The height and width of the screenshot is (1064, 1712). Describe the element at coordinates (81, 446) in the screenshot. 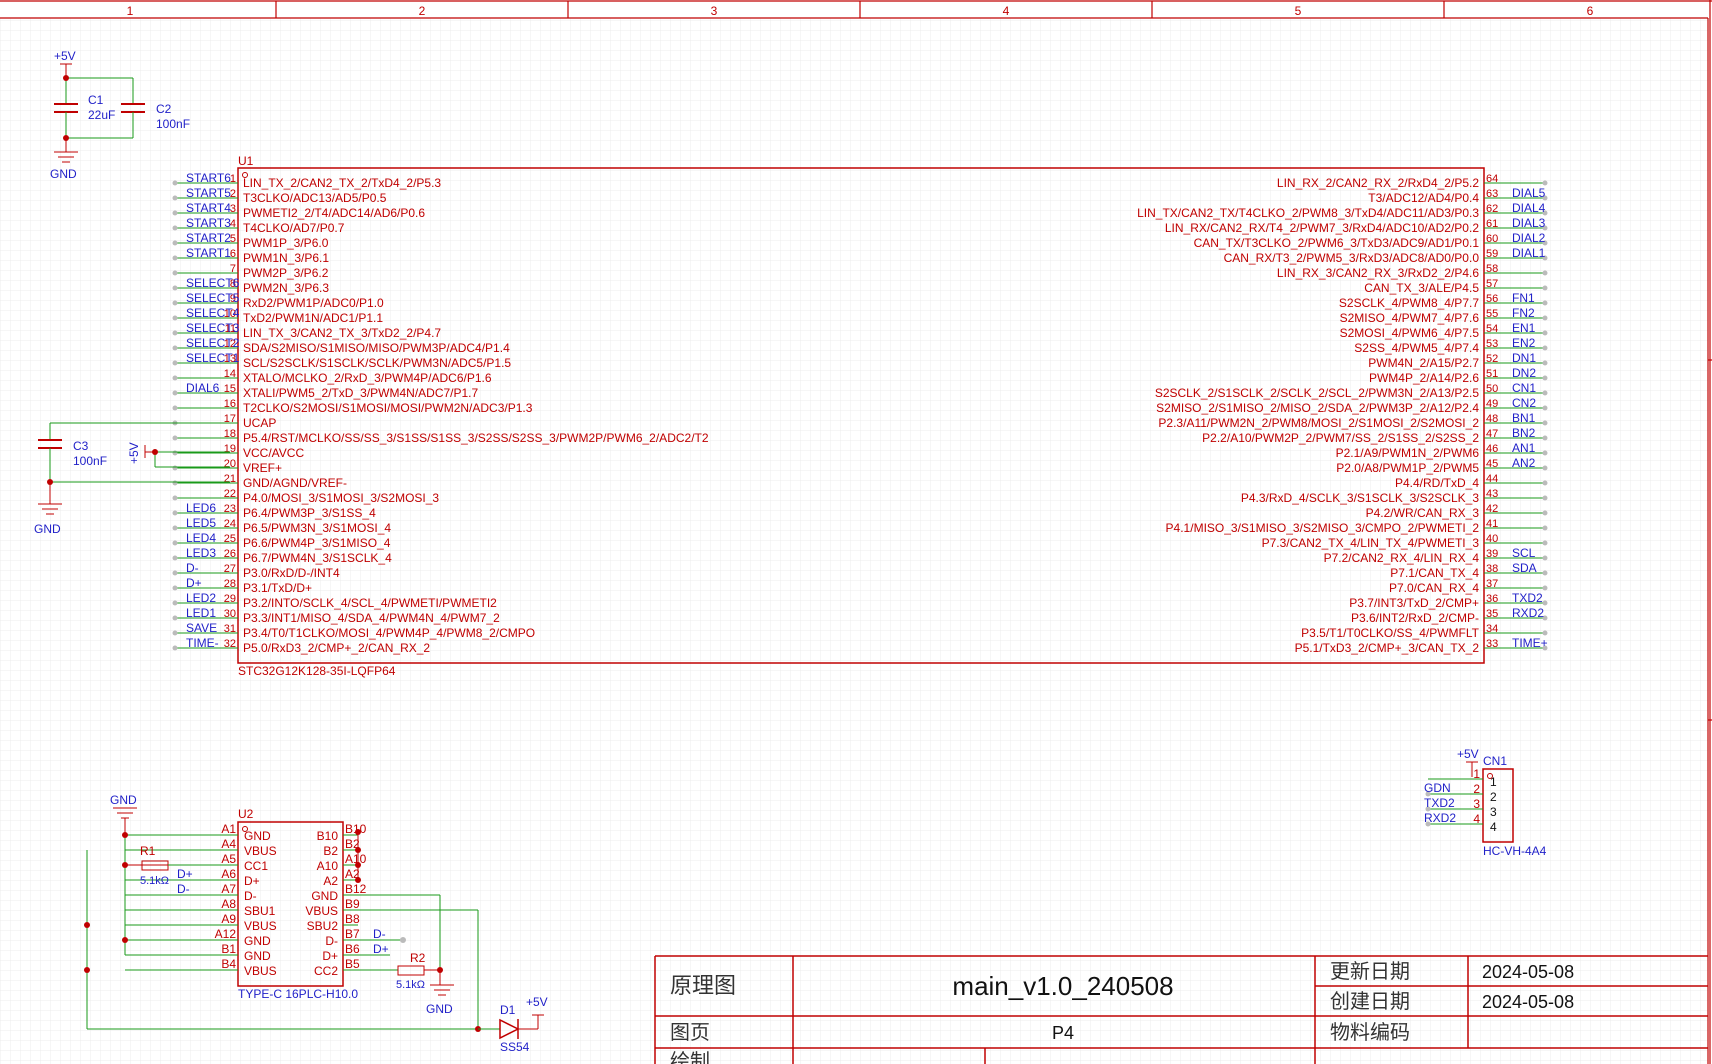

I see `c3-ref: C3` at that location.